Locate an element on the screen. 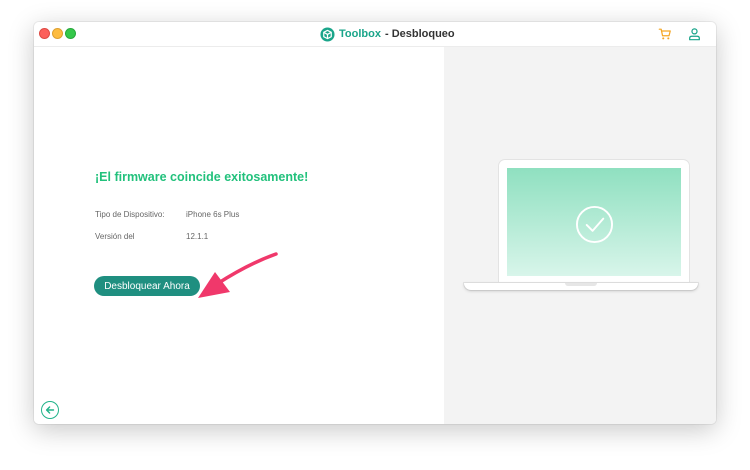 This screenshot has width=750, height=470. check-circle-icon is located at coordinates (594, 224).